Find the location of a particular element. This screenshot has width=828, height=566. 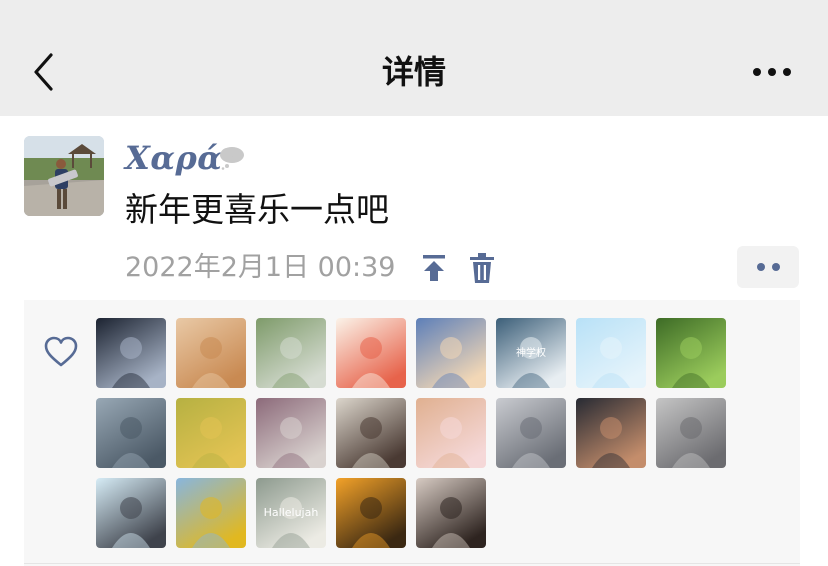

divider is located at coordinates (412, 563).